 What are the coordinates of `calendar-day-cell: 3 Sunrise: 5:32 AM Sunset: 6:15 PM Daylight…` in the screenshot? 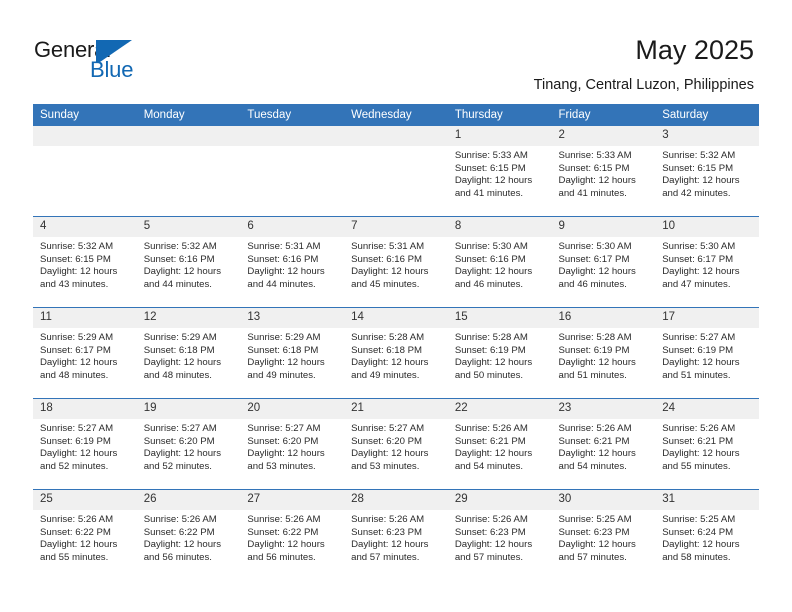 It's located at (707, 171).